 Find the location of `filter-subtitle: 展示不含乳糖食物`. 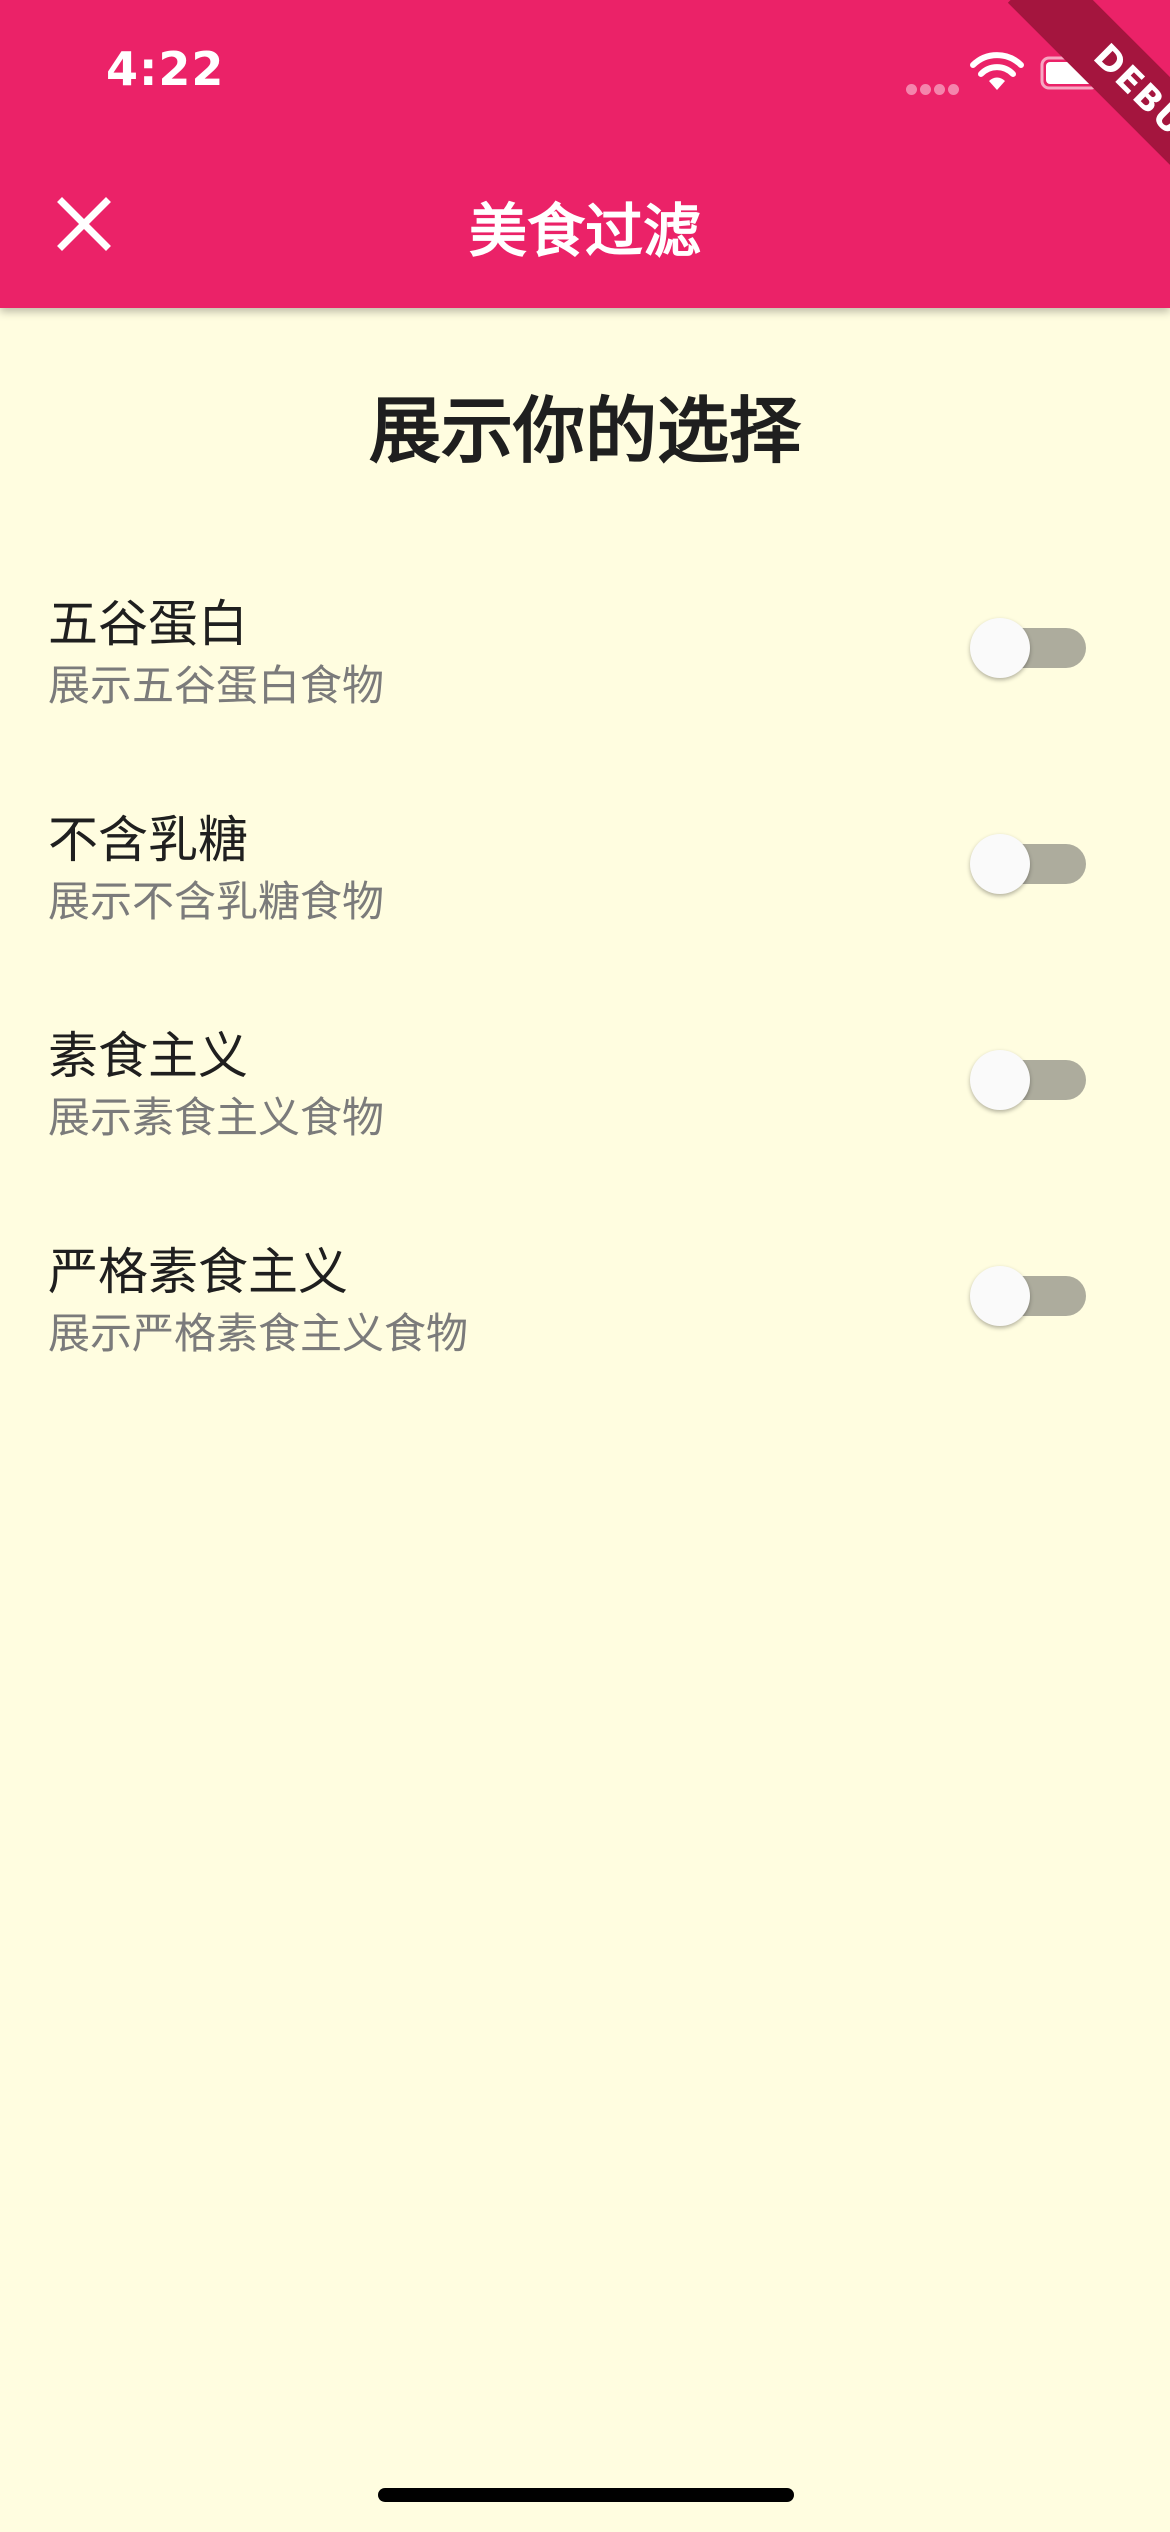

filter-subtitle: 展示不含乳糖食物 is located at coordinates (216, 901).